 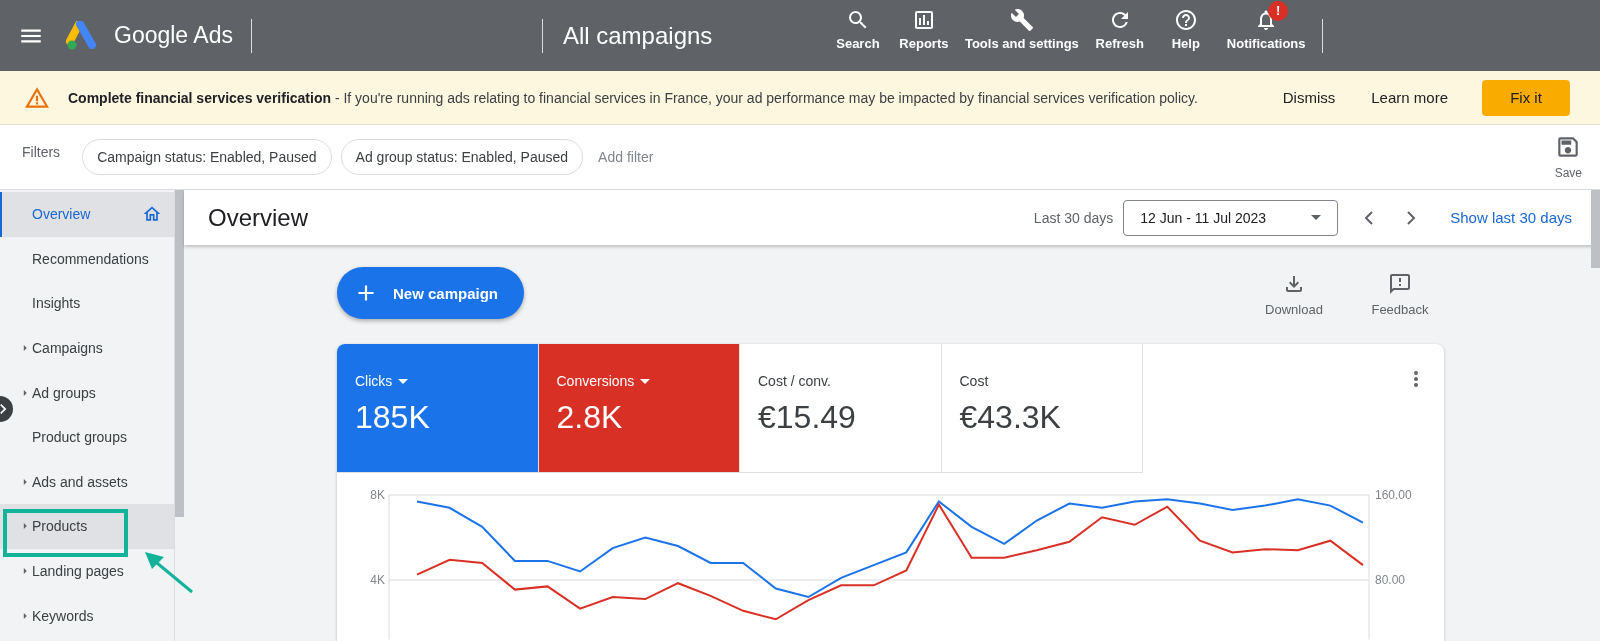 I want to click on metric-value: 2.8K, so click(x=590, y=417).